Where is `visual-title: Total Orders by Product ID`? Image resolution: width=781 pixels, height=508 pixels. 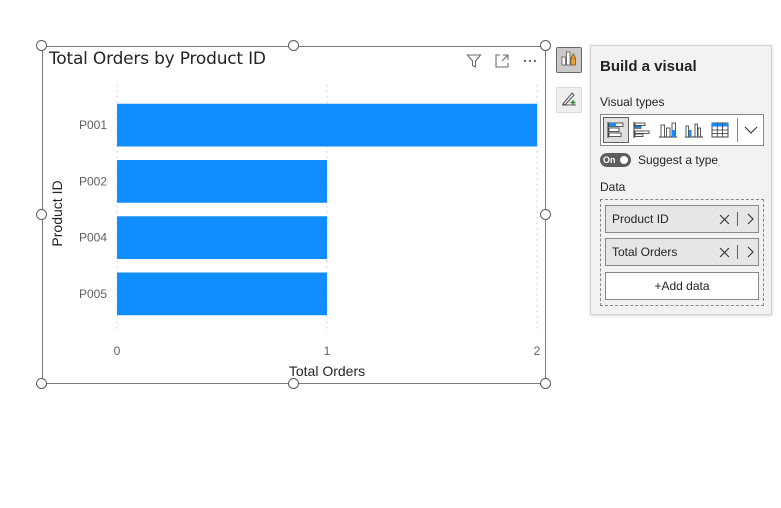 visual-title: Total Orders by Product ID is located at coordinates (157, 59).